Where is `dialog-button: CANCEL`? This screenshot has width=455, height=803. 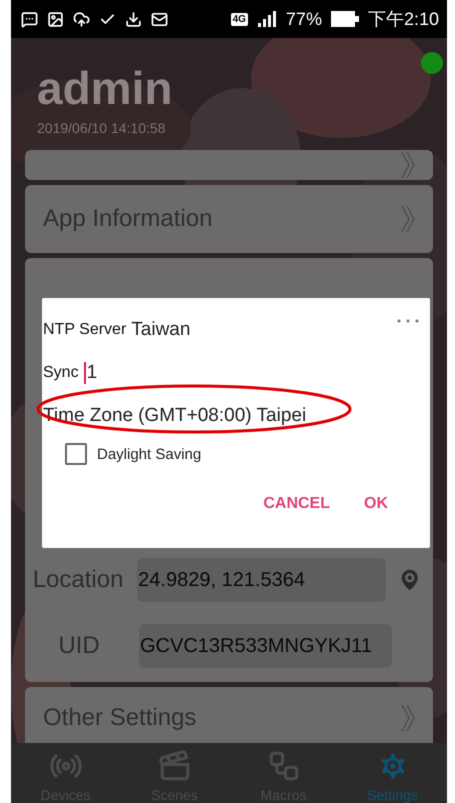
dialog-button: CANCEL is located at coordinates (296, 504).